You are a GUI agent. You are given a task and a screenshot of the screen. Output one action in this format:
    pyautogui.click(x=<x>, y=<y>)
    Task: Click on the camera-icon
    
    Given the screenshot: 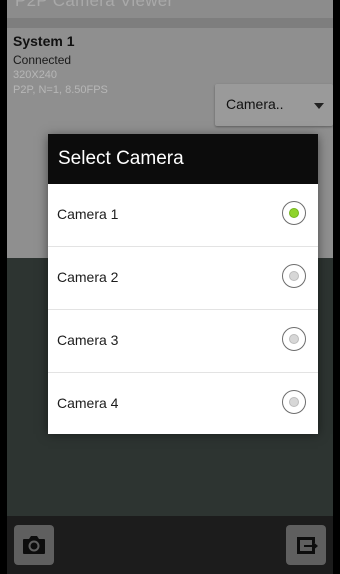 What is the action you would take?
    pyautogui.click(x=34, y=545)
    